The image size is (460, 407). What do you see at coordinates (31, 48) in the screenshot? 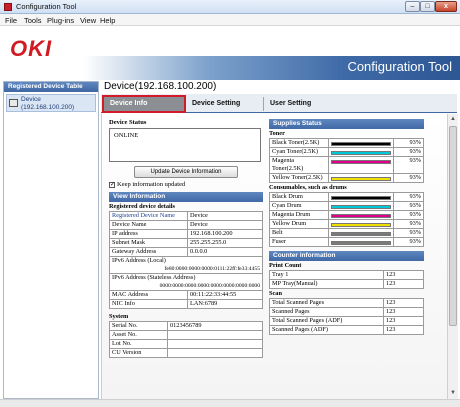
I see `oki-logo: OKI` at bounding box center [31, 48].